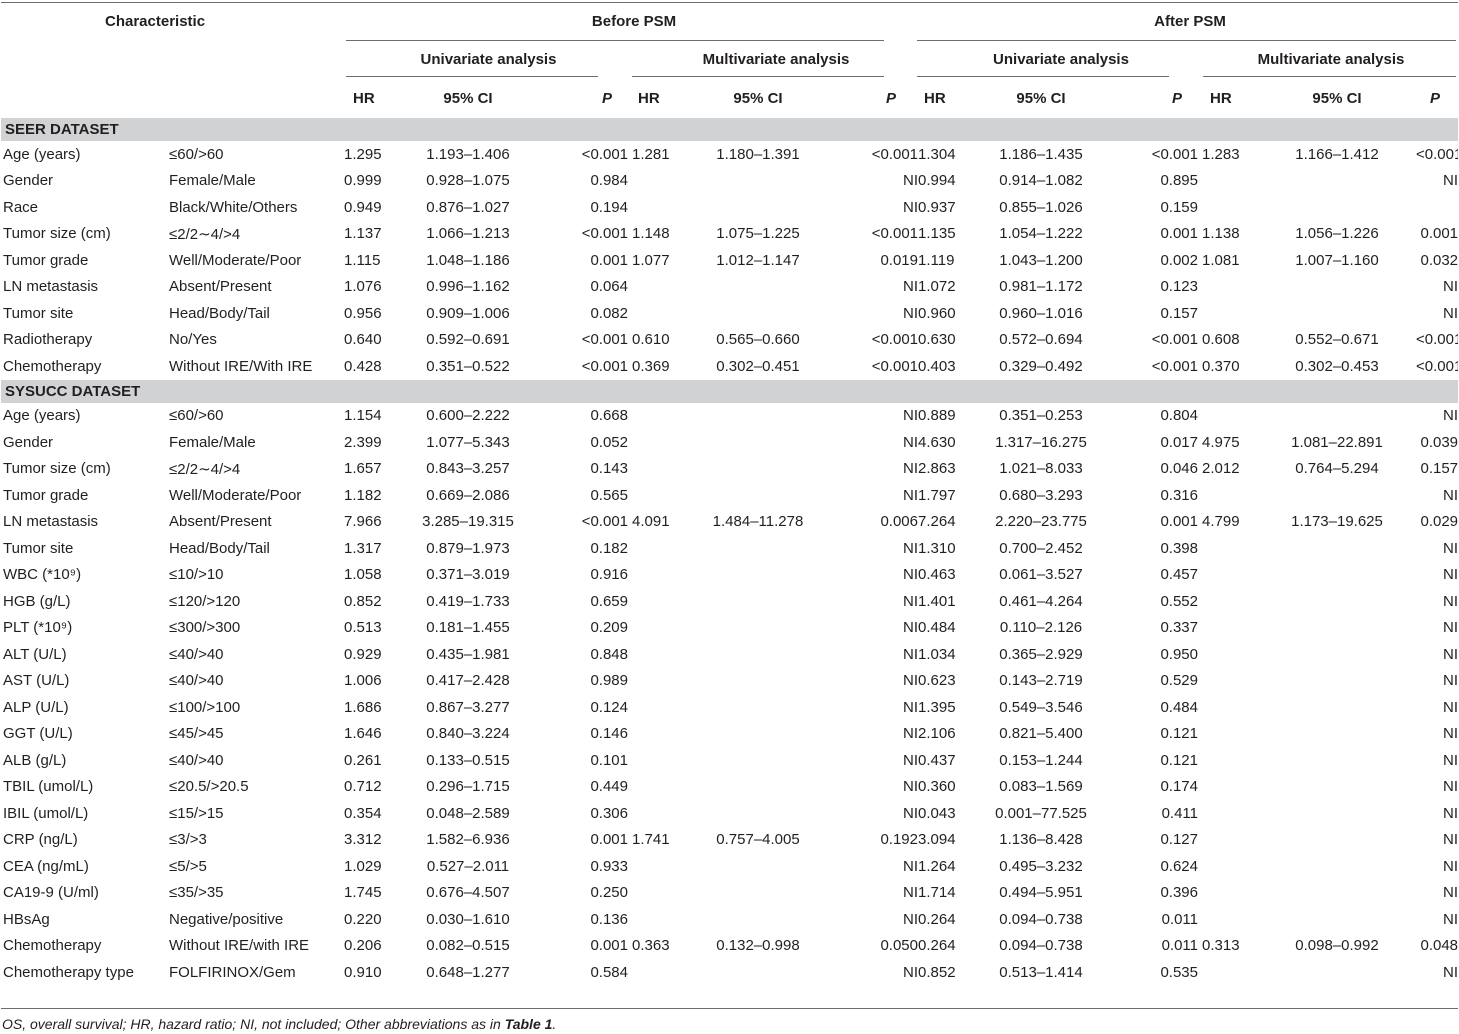 The height and width of the screenshot is (1034, 1459). What do you see at coordinates (937, 548) in the screenshot?
I see `cell-hr-after-uni: 1.310` at bounding box center [937, 548].